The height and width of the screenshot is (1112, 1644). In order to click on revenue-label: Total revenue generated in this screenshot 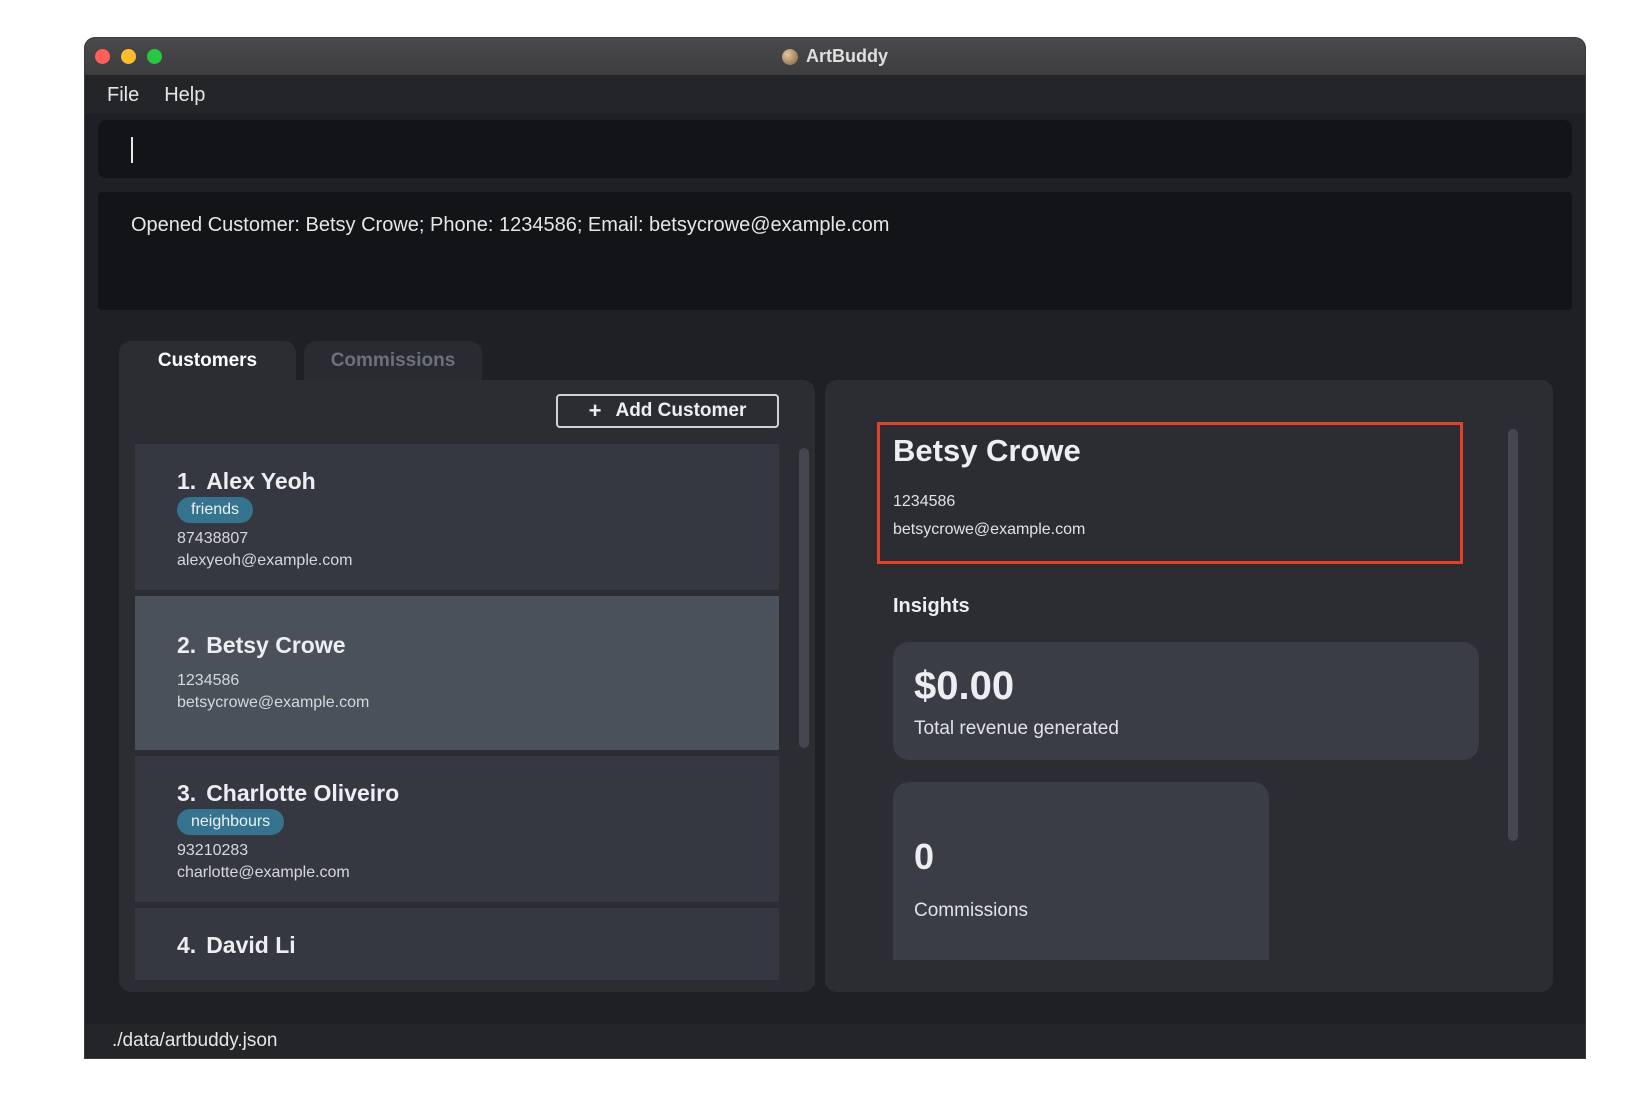, I will do `click(1016, 728)`.